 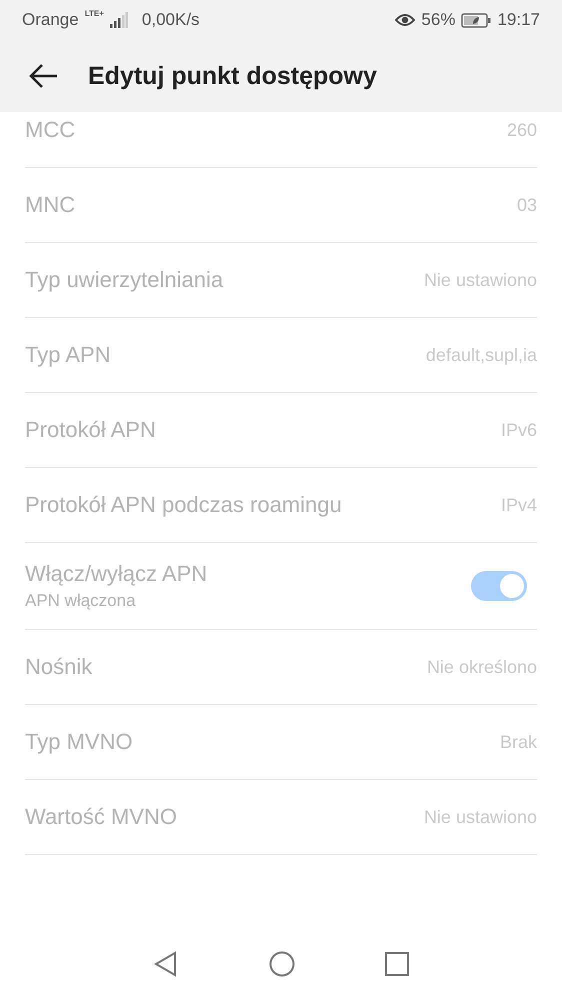 What do you see at coordinates (476, 20) in the screenshot?
I see `battery-icon` at bounding box center [476, 20].